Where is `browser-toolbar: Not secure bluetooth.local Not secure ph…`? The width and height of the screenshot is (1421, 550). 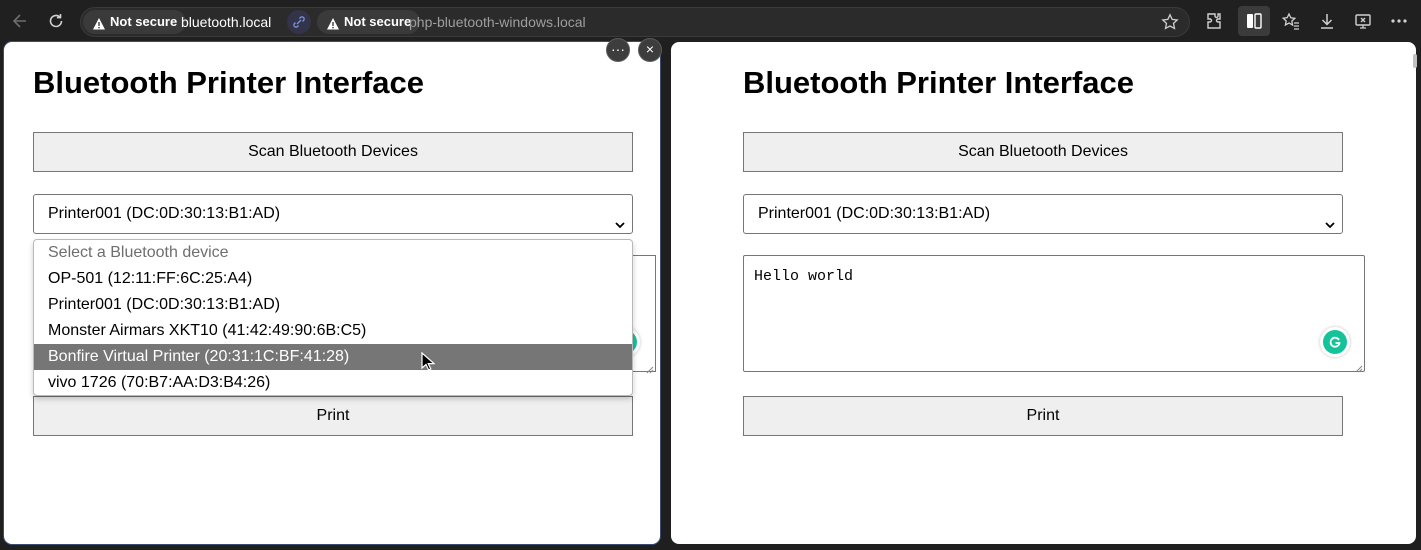
browser-toolbar: Not secure bluetooth.local Not secure ph… is located at coordinates (710, 21).